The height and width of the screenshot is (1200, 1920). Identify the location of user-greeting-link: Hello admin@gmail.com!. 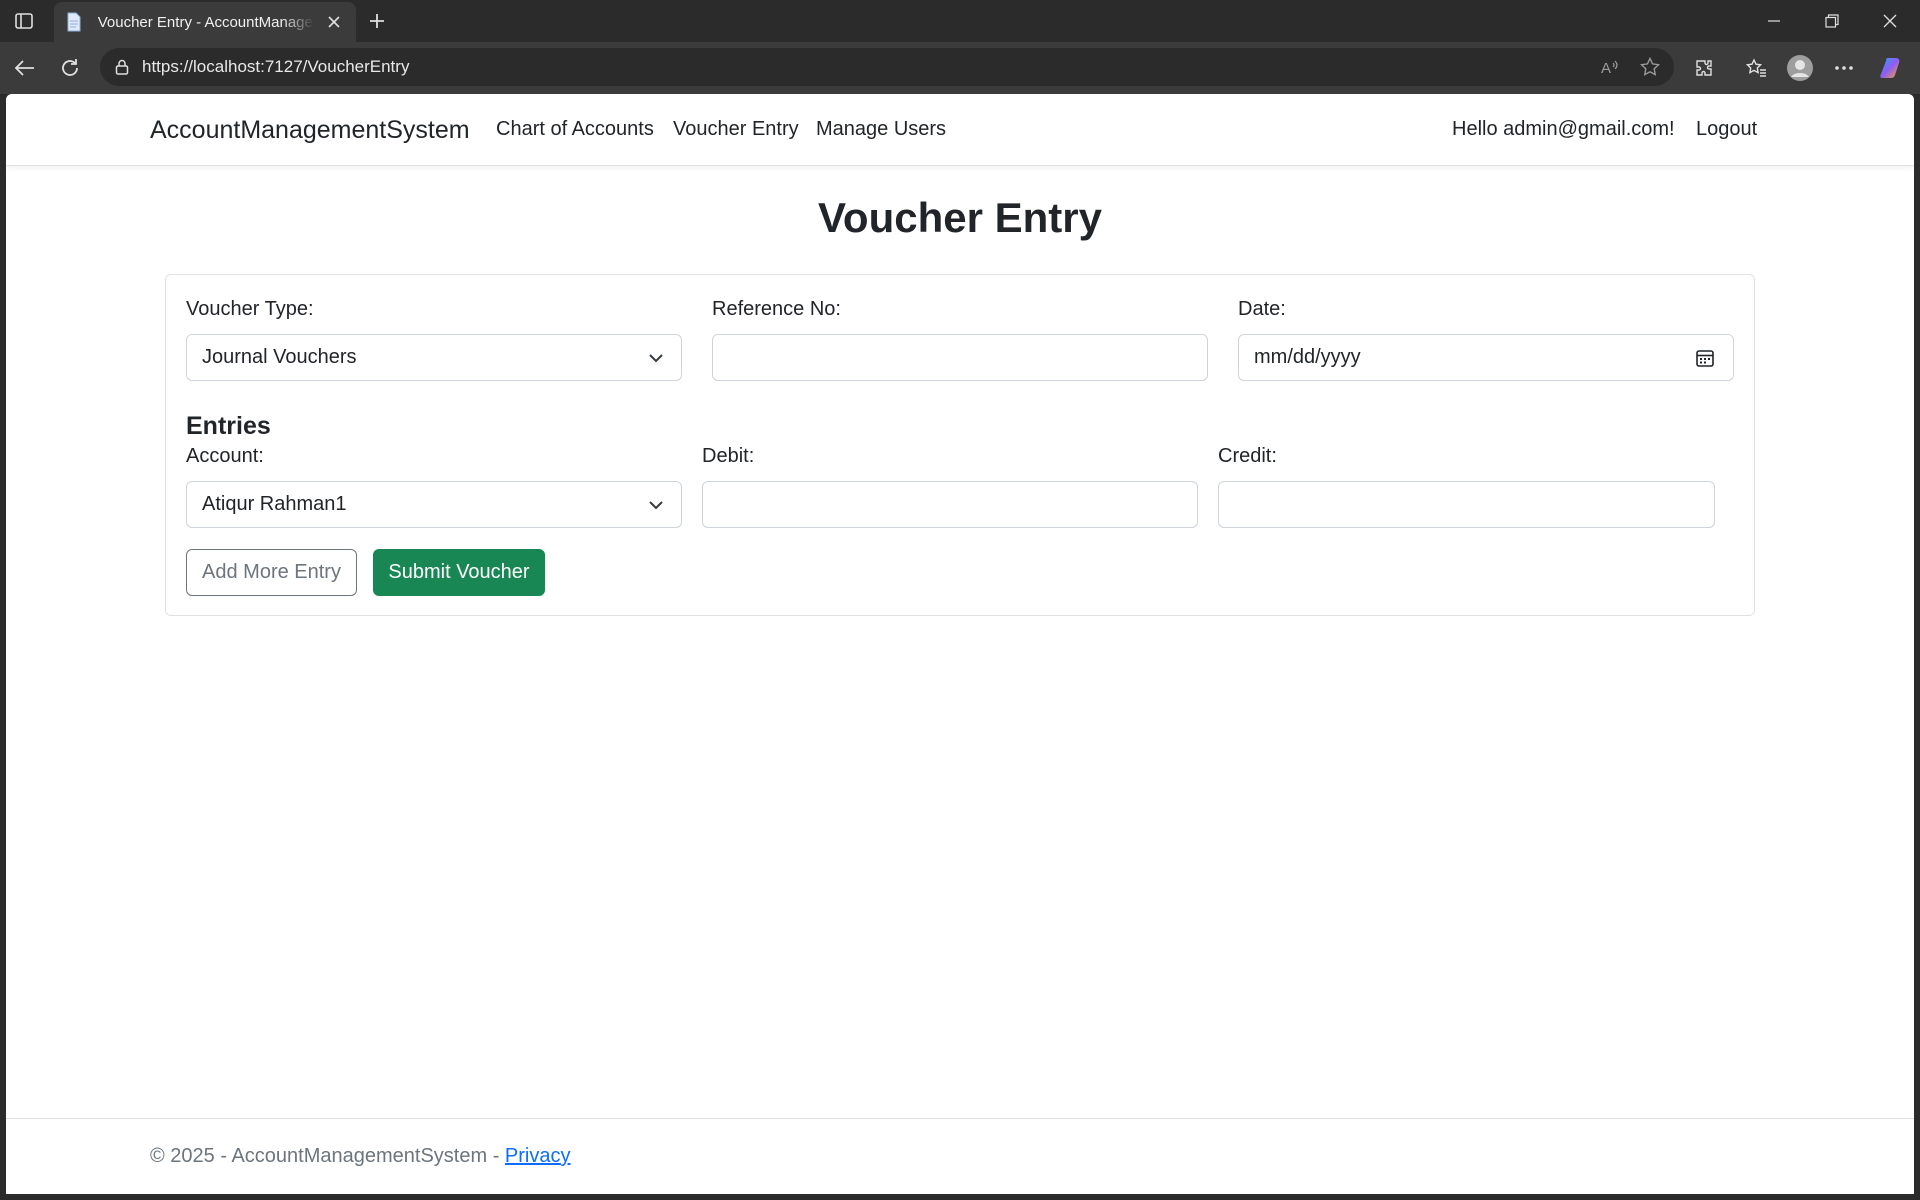
(1563, 129).